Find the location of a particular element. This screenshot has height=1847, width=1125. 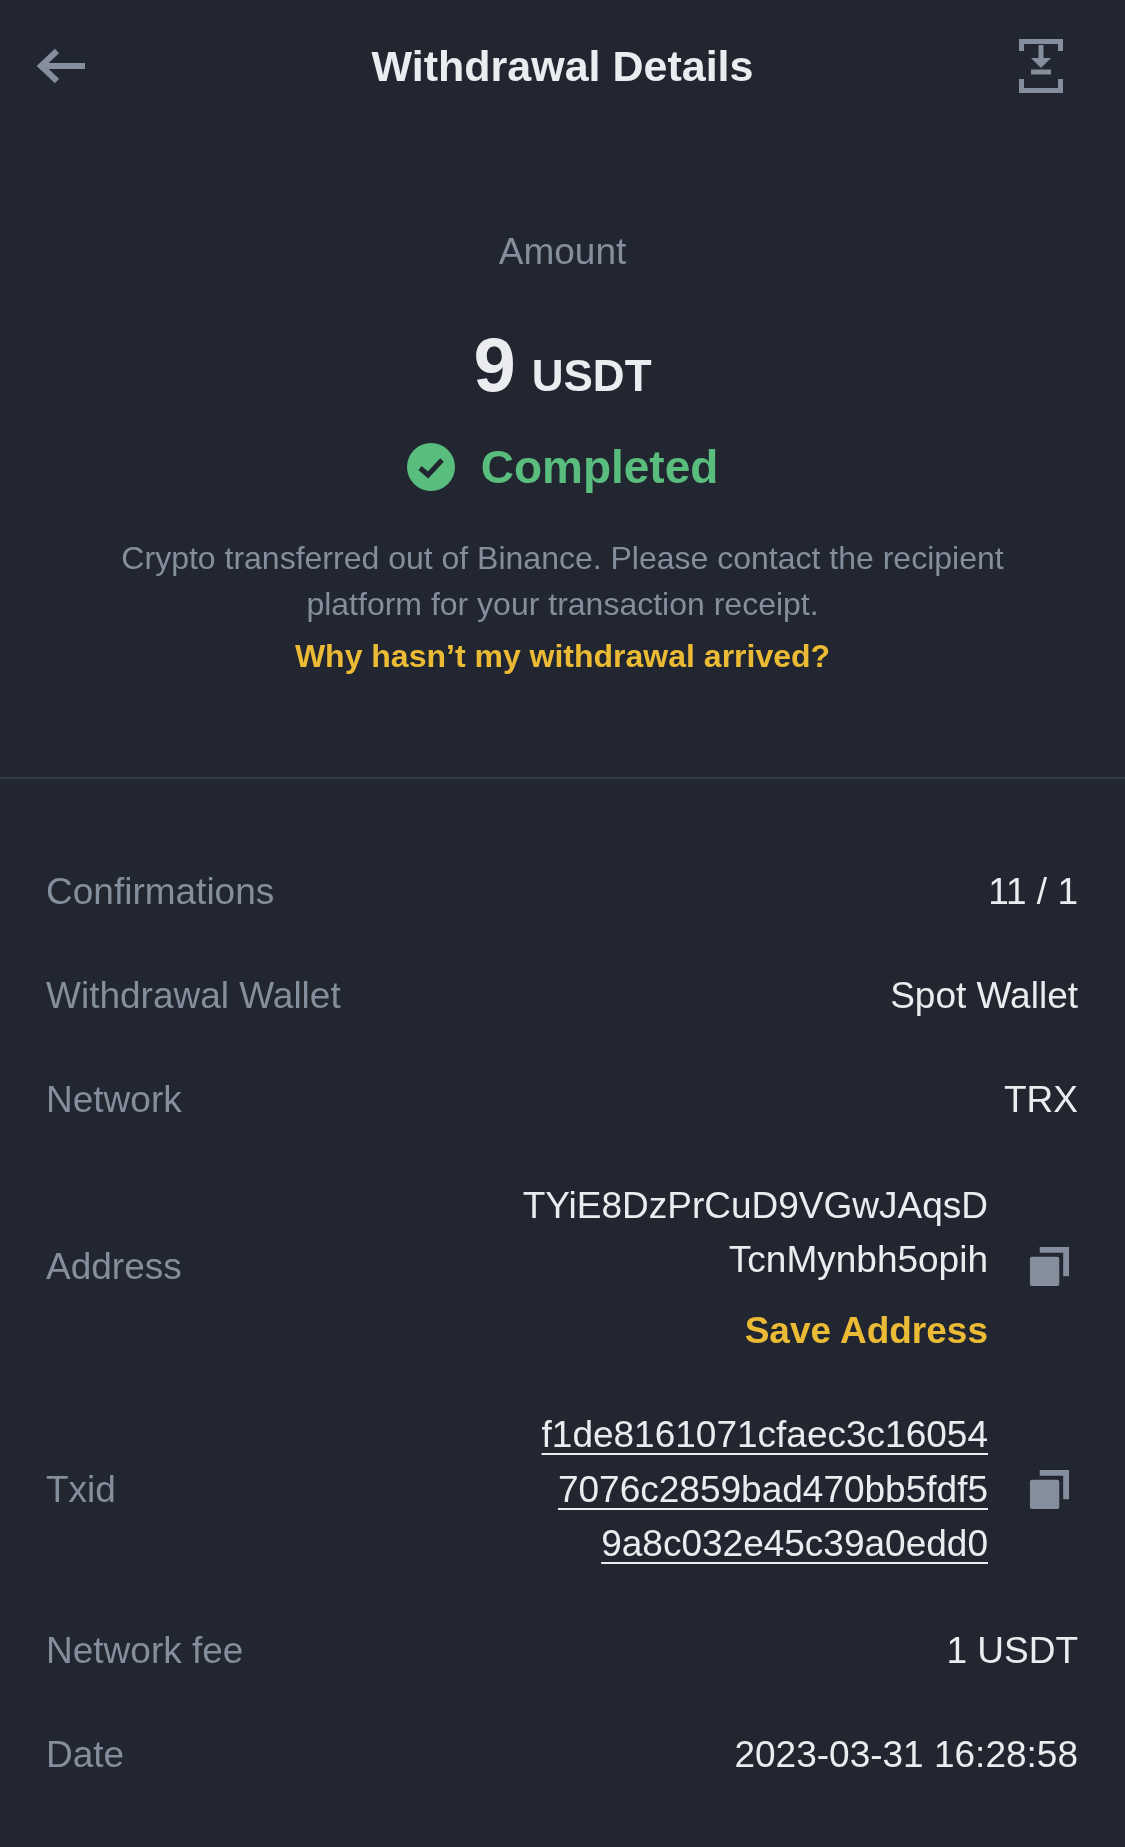

detail-label: Network fee is located at coordinates (145, 1650).